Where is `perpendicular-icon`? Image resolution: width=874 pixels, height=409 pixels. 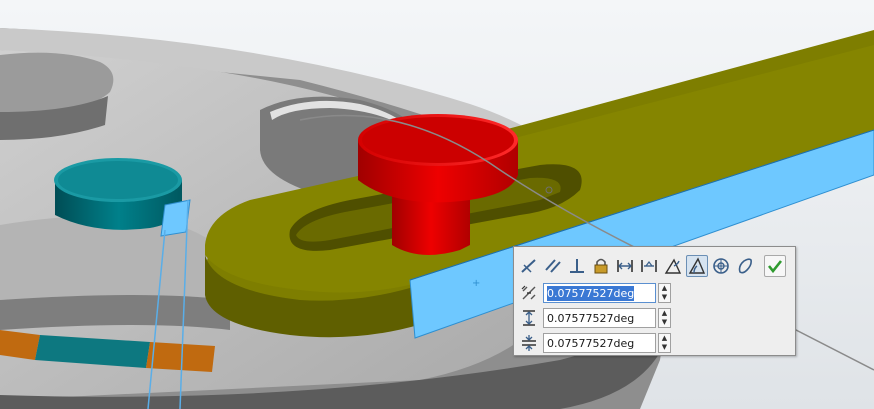 perpendicular-icon is located at coordinates (577, 266).